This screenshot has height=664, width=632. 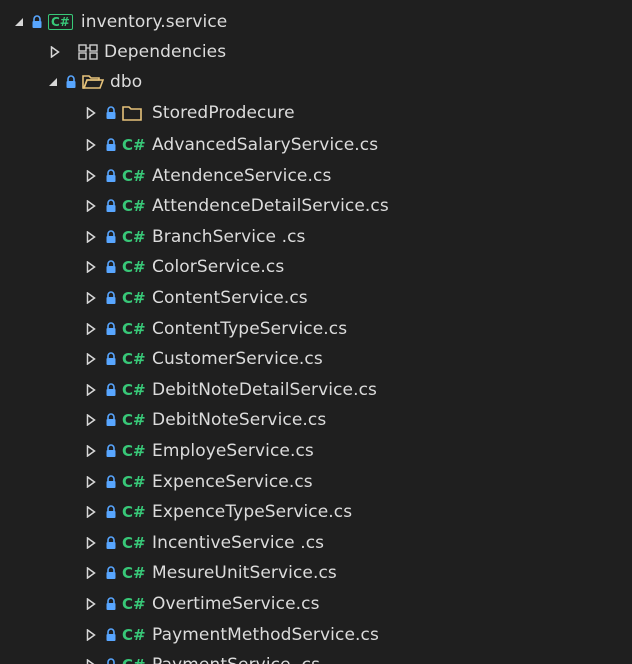 I want to click on tree-item-dbo: dbo, so click(x=316, y=82).